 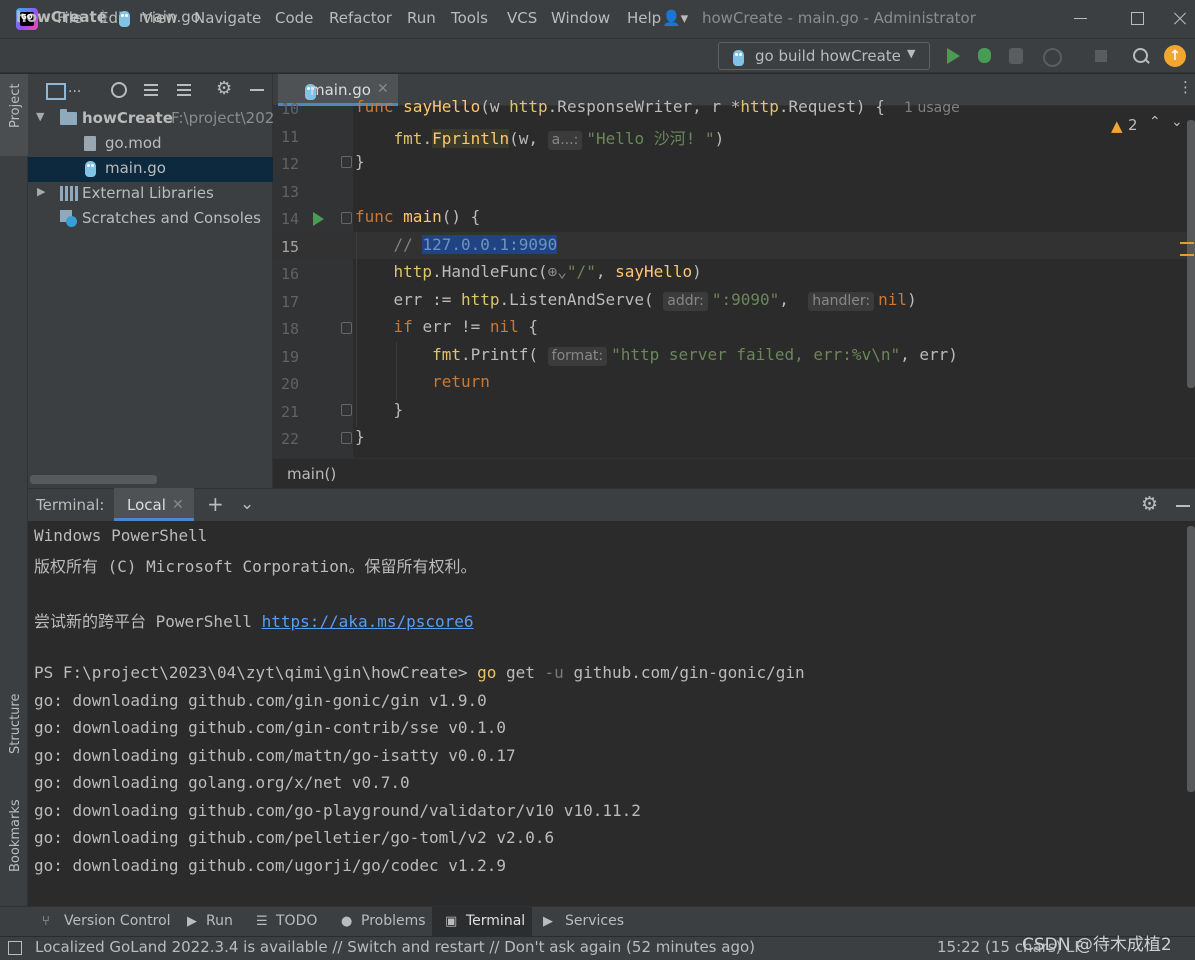 What do you see at coordinates (379, 409) in the screenshot?
I see `code-line-21: }` at bounding box center [379, 409].